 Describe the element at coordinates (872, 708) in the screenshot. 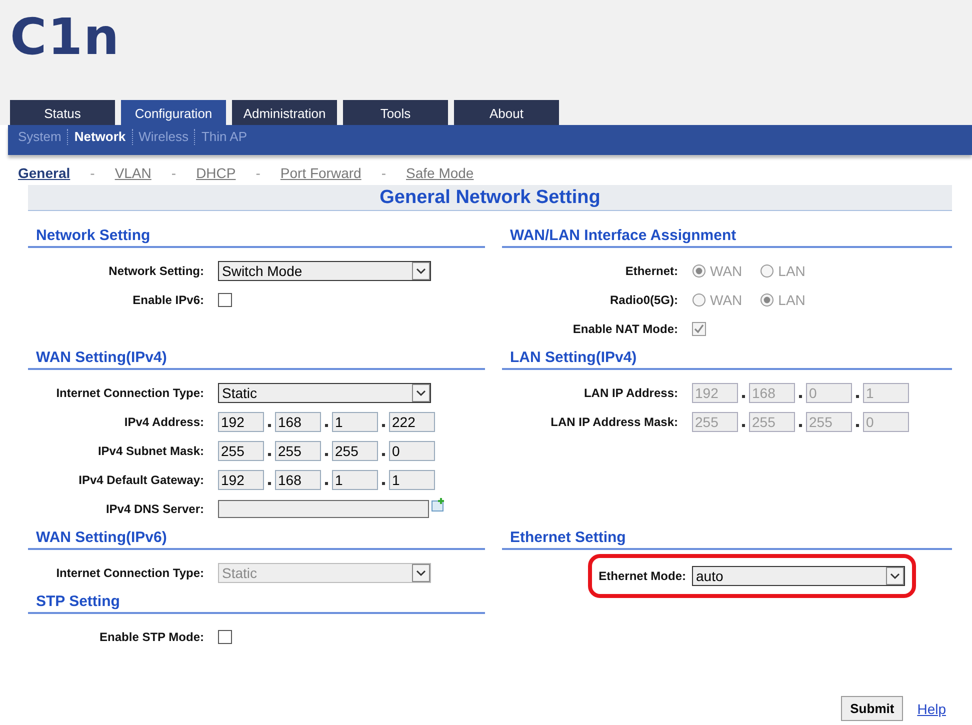

I see `submit-button: Submit` at that location.